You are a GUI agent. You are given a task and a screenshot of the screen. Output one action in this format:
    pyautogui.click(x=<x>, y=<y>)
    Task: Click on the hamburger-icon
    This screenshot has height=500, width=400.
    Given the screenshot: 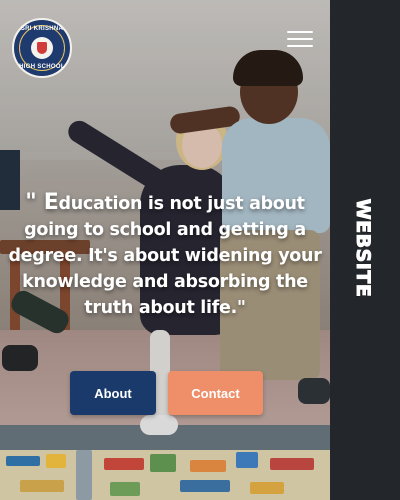 What is the action you would take?
    pyautogui.click(x=300, y=39)
    